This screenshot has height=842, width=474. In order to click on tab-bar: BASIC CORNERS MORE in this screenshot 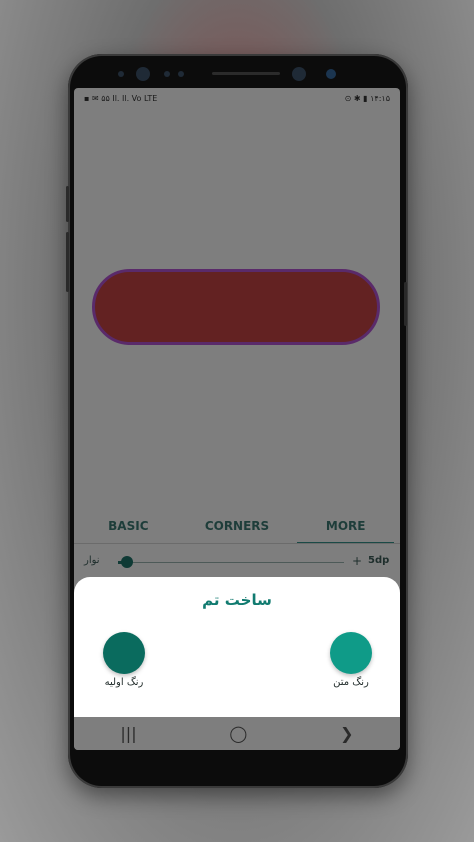, I will do `click(237, 529)`.